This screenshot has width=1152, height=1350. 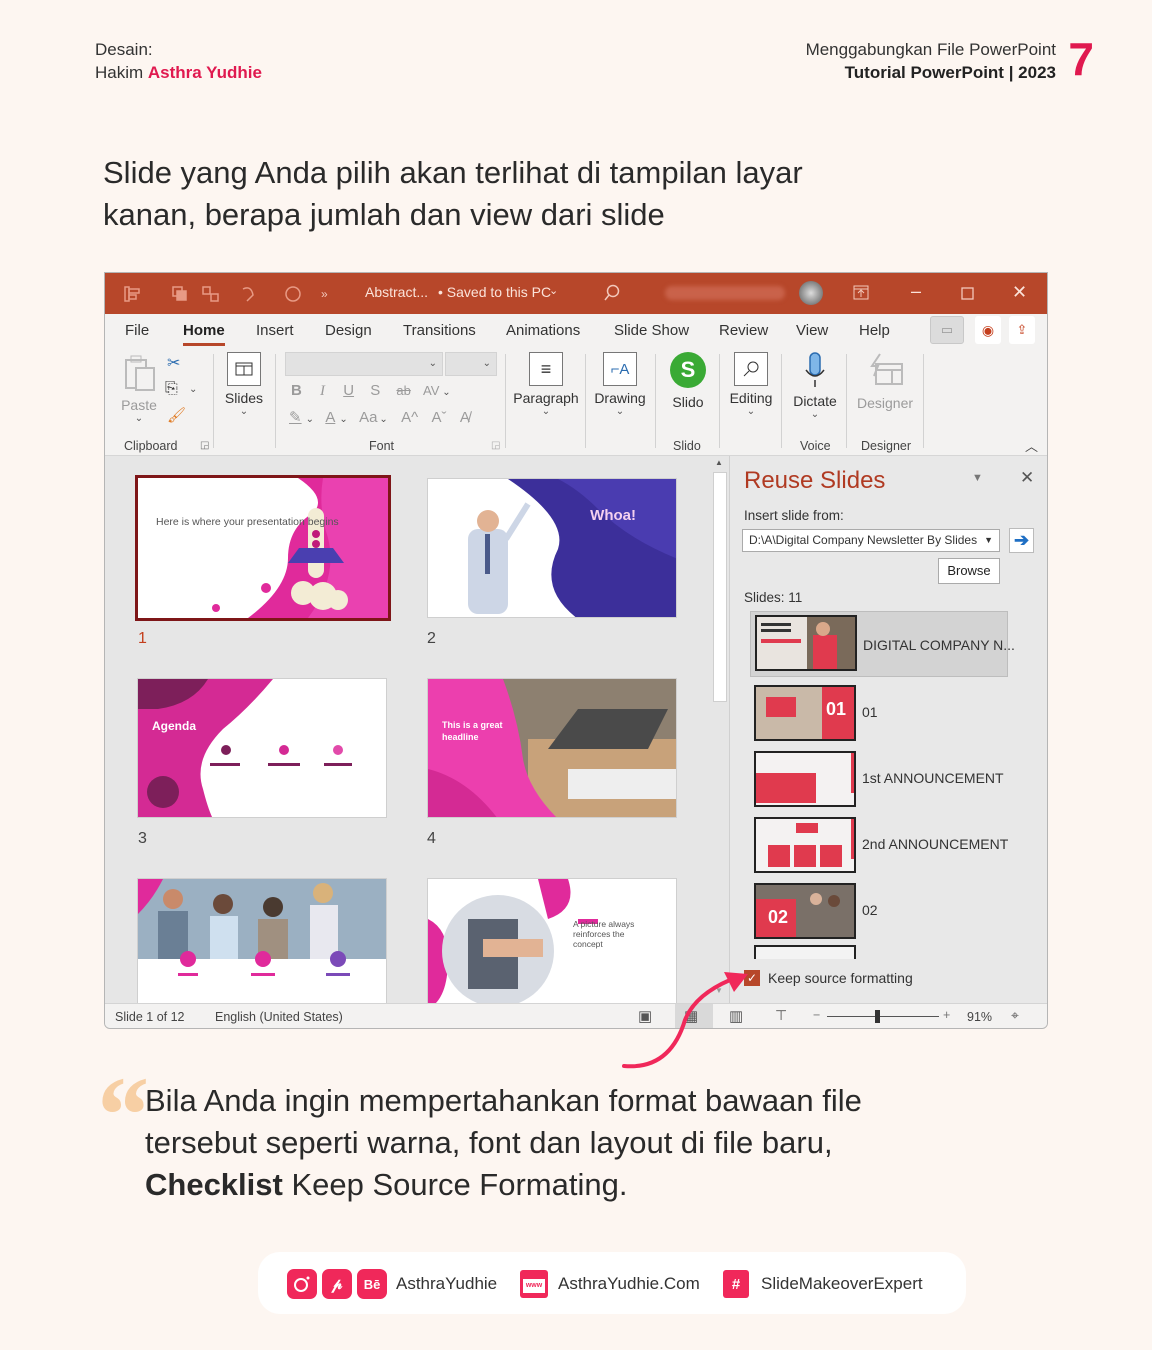 I want to click on clear-formatting-icon: A̸, so click(x=465, y=417).